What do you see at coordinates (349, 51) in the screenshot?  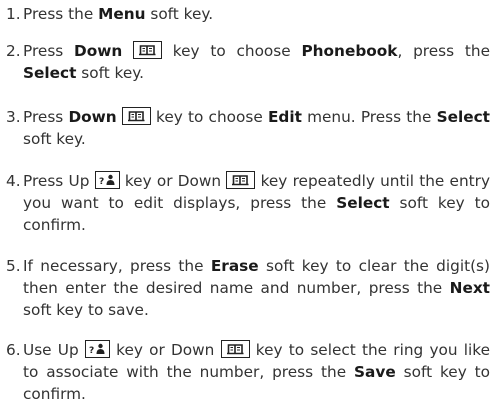 I see `phonebook-label: Phonebook` at bounding box center [349, 51].